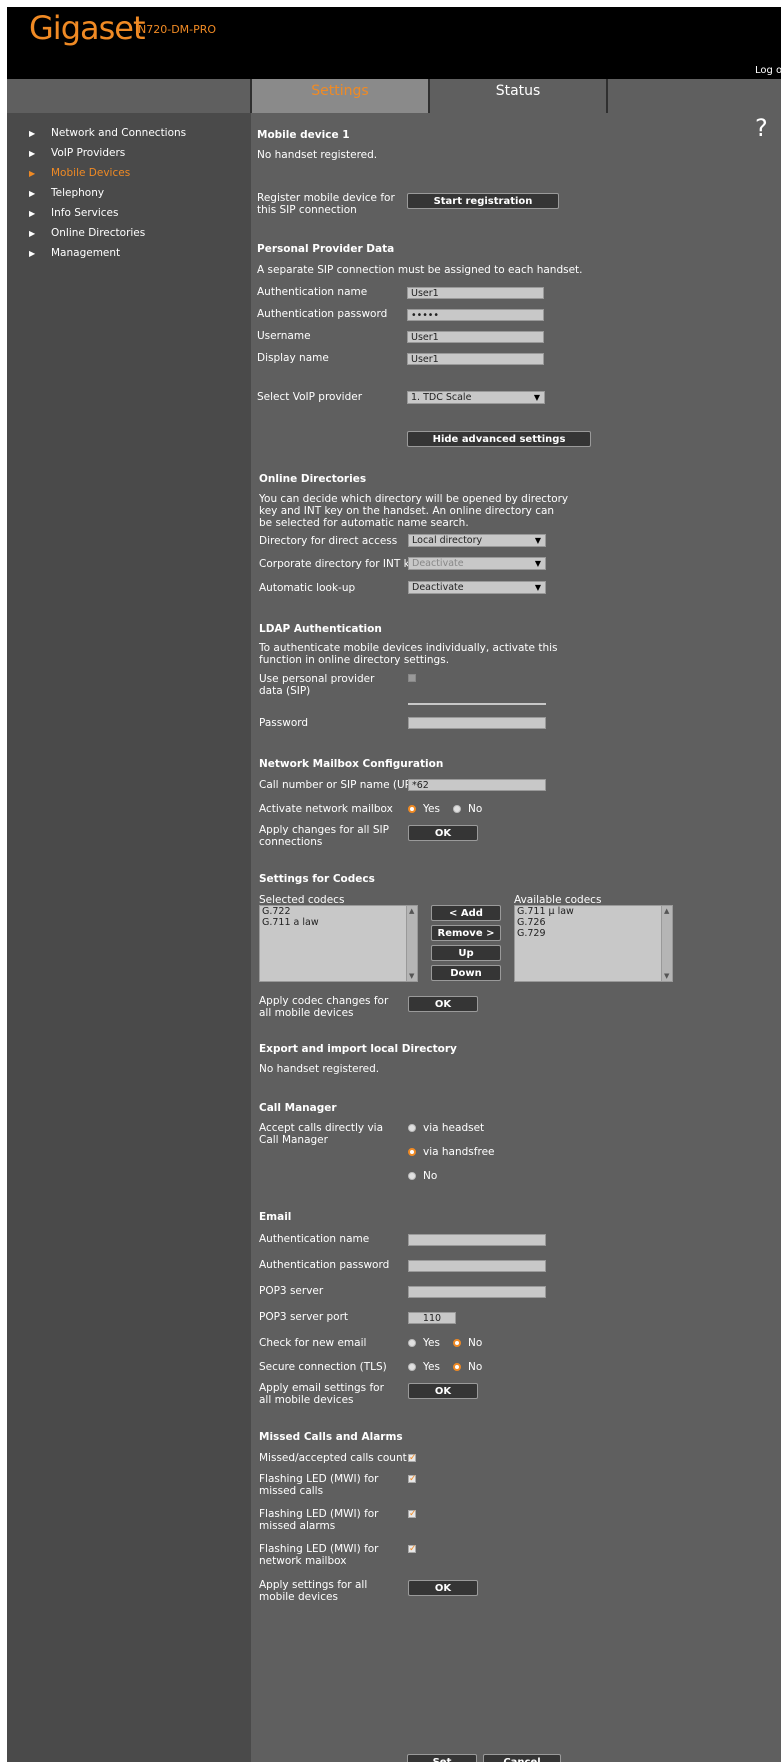  Describe the element at coordinates (518, 96) in the screenshot. I see `tab-status: Status` at that location.